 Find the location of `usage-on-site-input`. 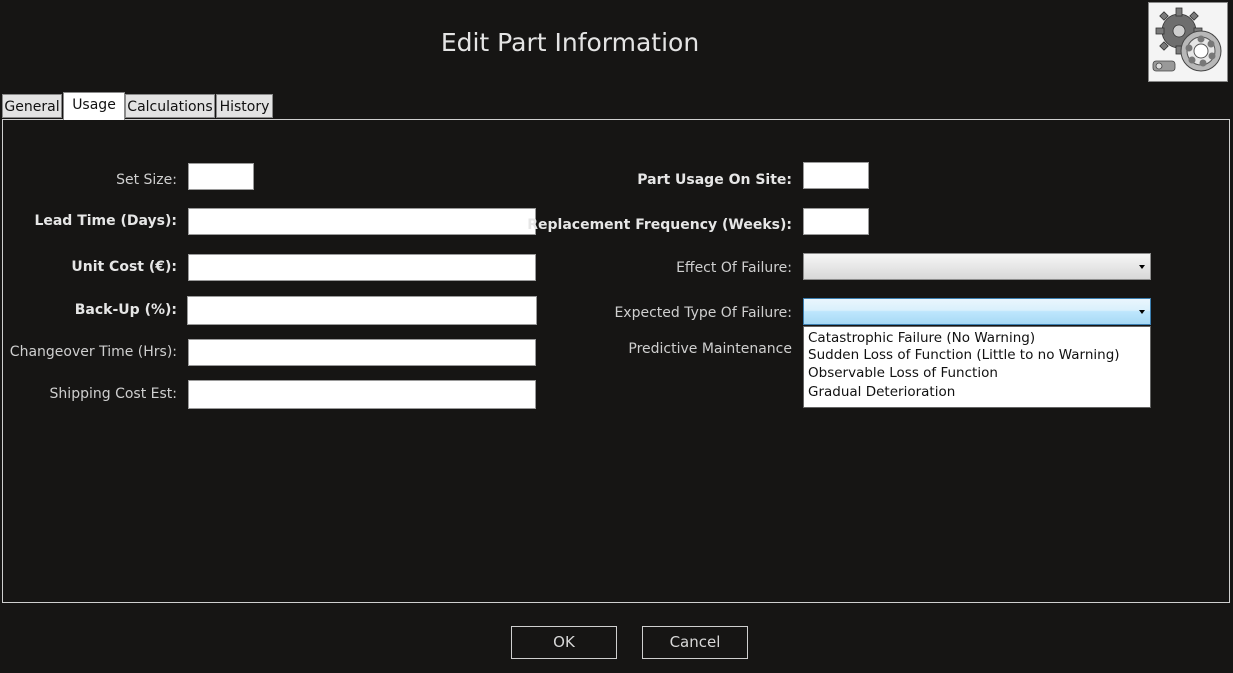

usage-on-site-input is located at coordinates (836, 175).